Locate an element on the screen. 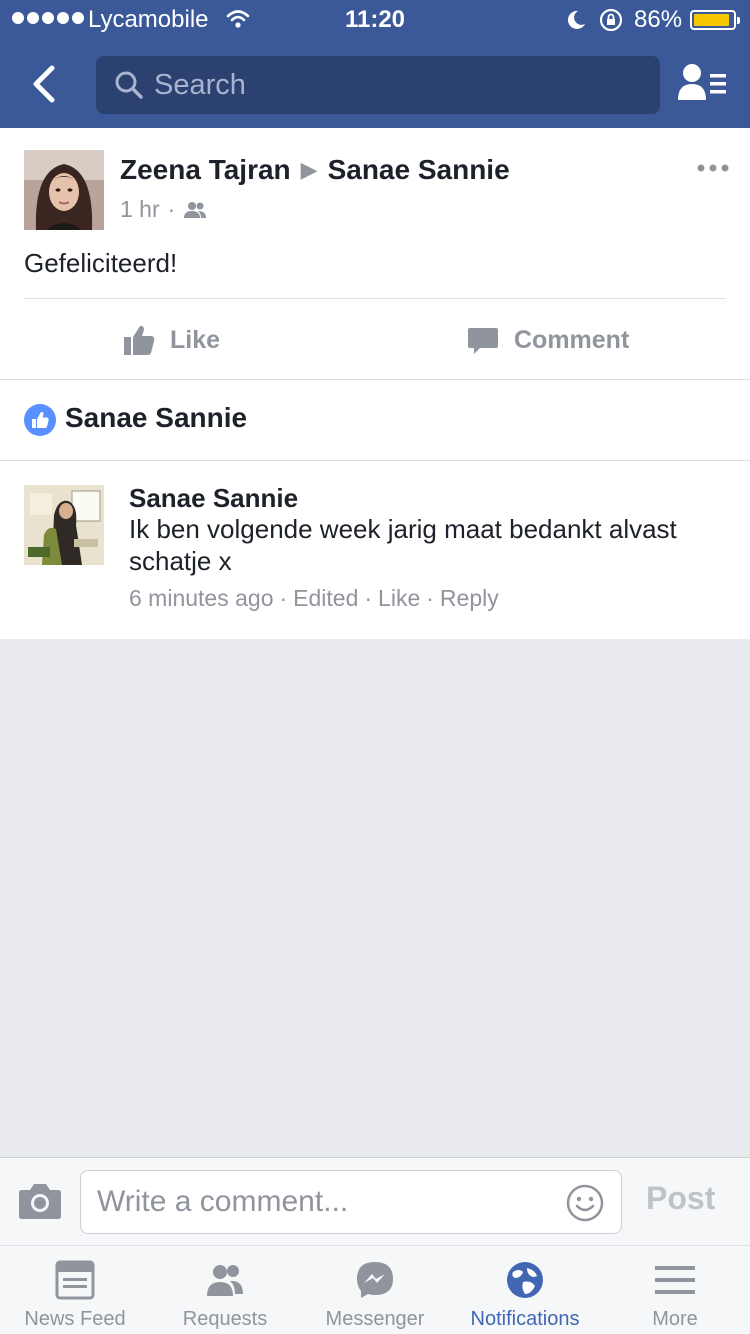  friends-audience-icon is located at coordinates (195, 209).